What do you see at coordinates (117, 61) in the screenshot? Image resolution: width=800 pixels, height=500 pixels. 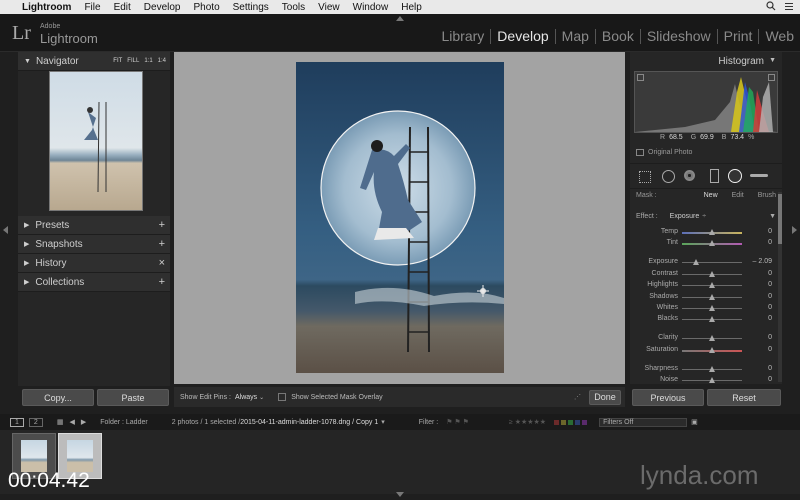 I see `zoom-fit: FIT` at bounding box center [117, 61].